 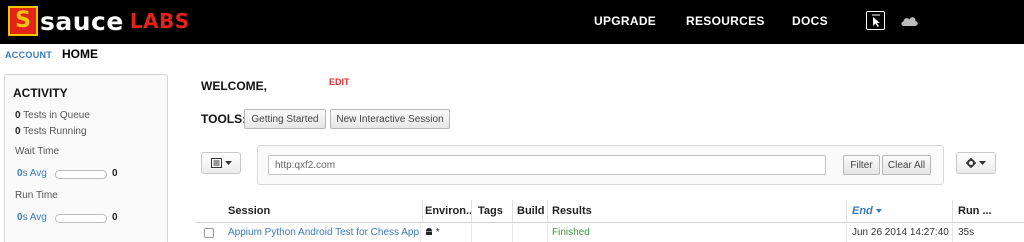 What do you see at coordinates (23, 21) in the screenshot?
I see `logo-mark: S` at bounding box center [23, 21].